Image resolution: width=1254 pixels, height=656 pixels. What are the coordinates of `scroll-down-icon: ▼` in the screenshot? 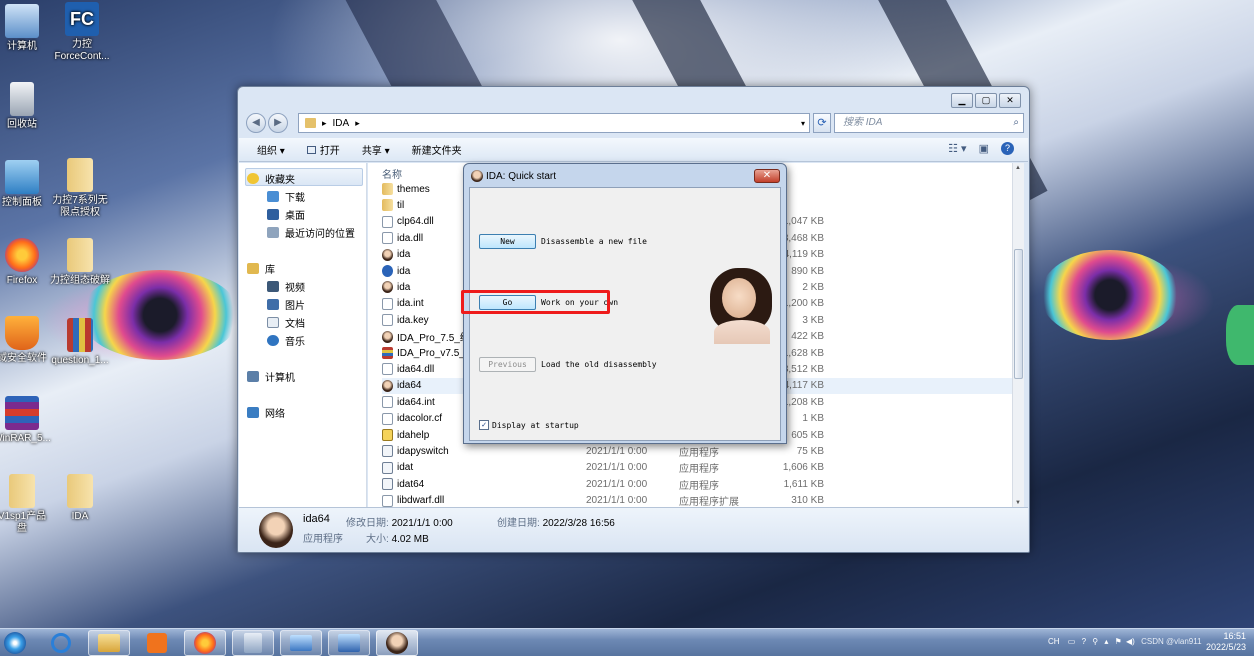 It's located at (1018, 503).